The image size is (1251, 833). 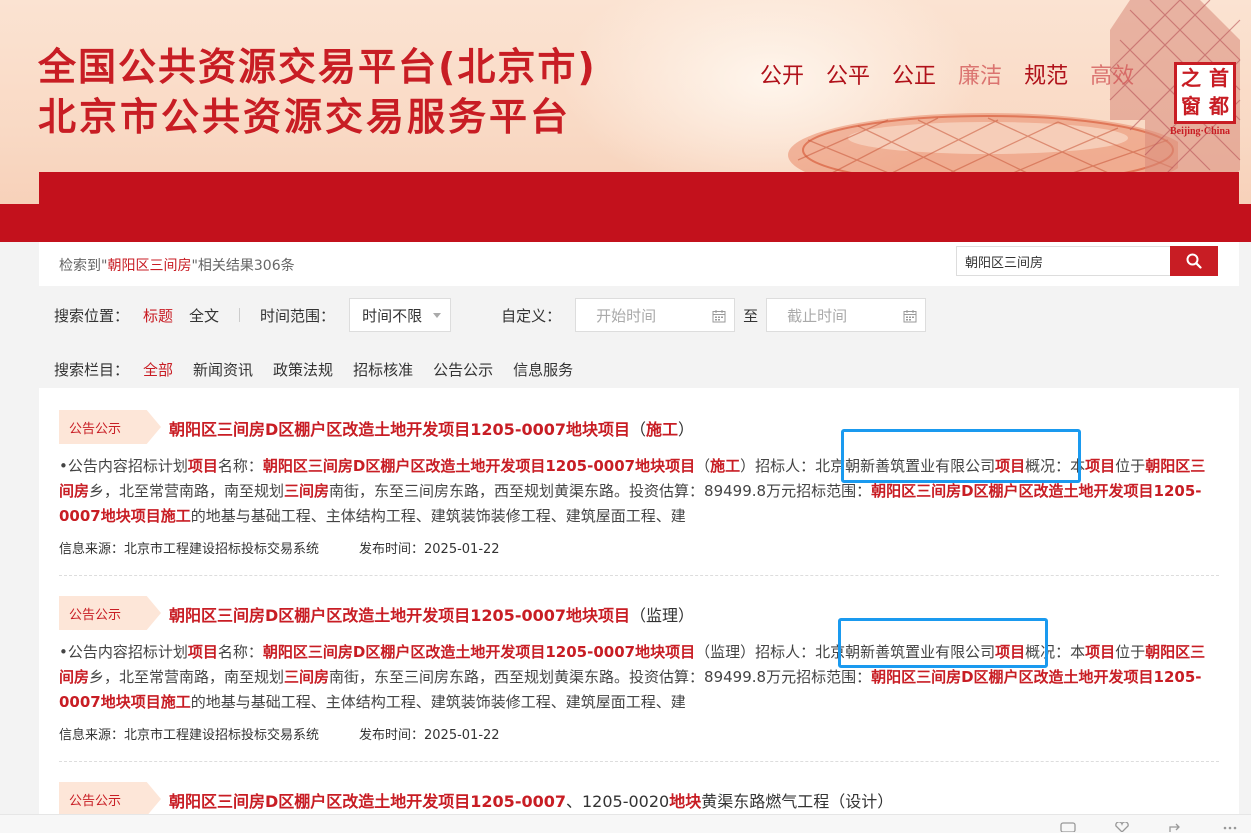 I want to click on snippet-text: •公告内容招标计划, so click(x=123, y=466).